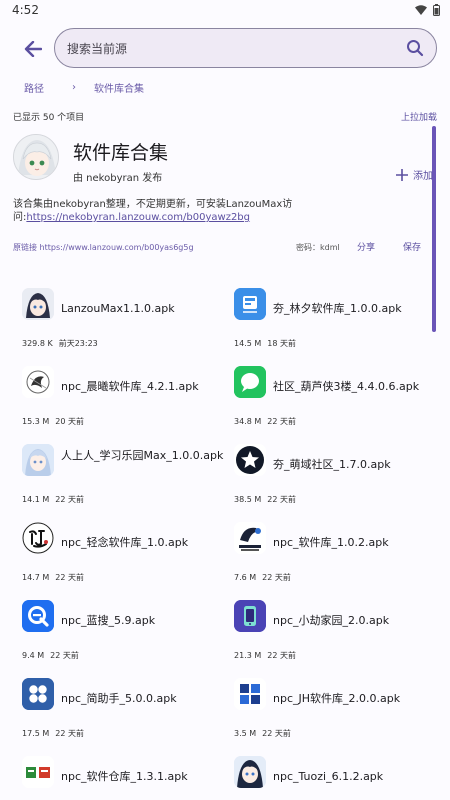 This screenshot has height=800, width=450. I want to click on qingnian-icon, so click(38, 538).